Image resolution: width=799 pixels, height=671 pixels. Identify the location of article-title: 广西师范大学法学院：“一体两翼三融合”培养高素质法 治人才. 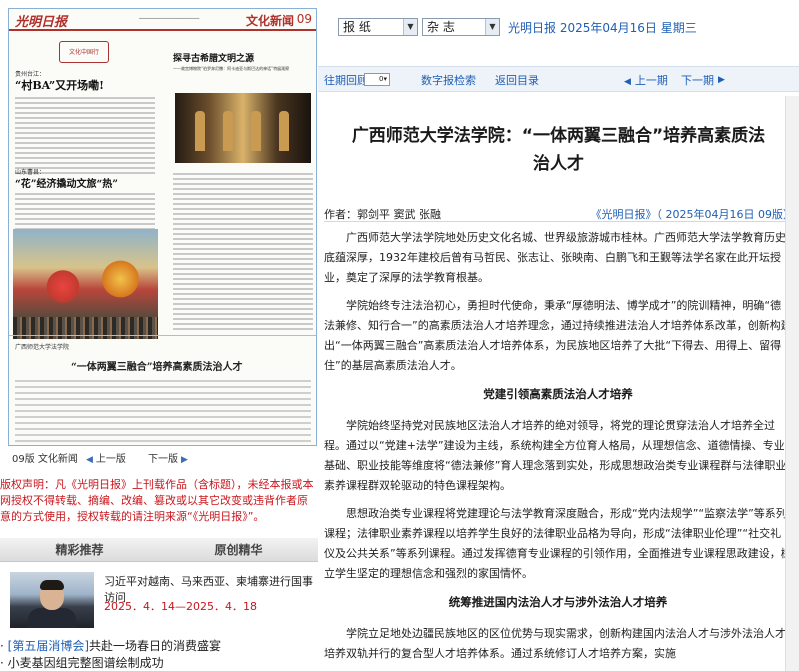
(558, 150).